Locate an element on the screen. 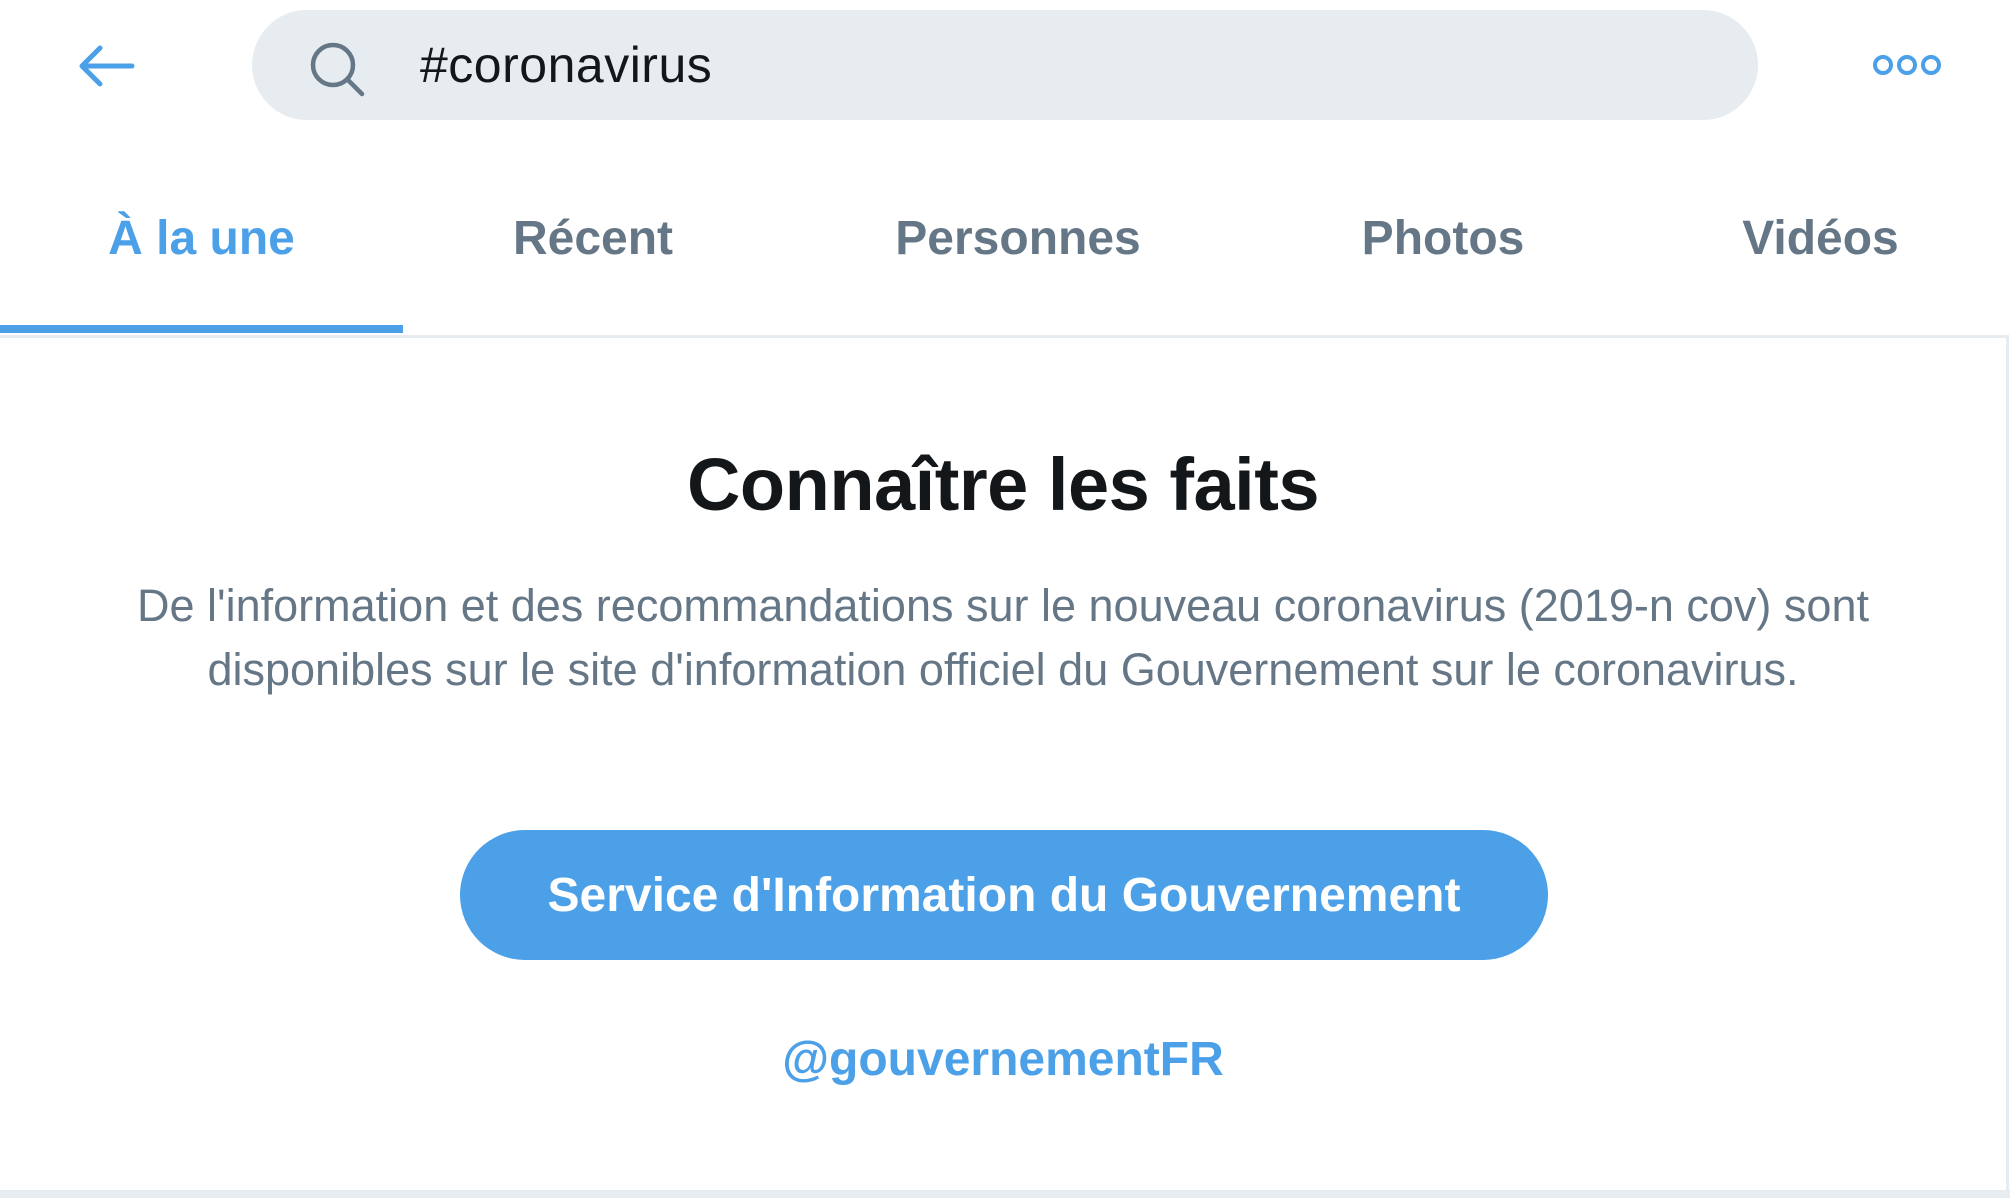 The image size is (2010, 1198). tab-top: À la une is located at coordinates (201, 252).